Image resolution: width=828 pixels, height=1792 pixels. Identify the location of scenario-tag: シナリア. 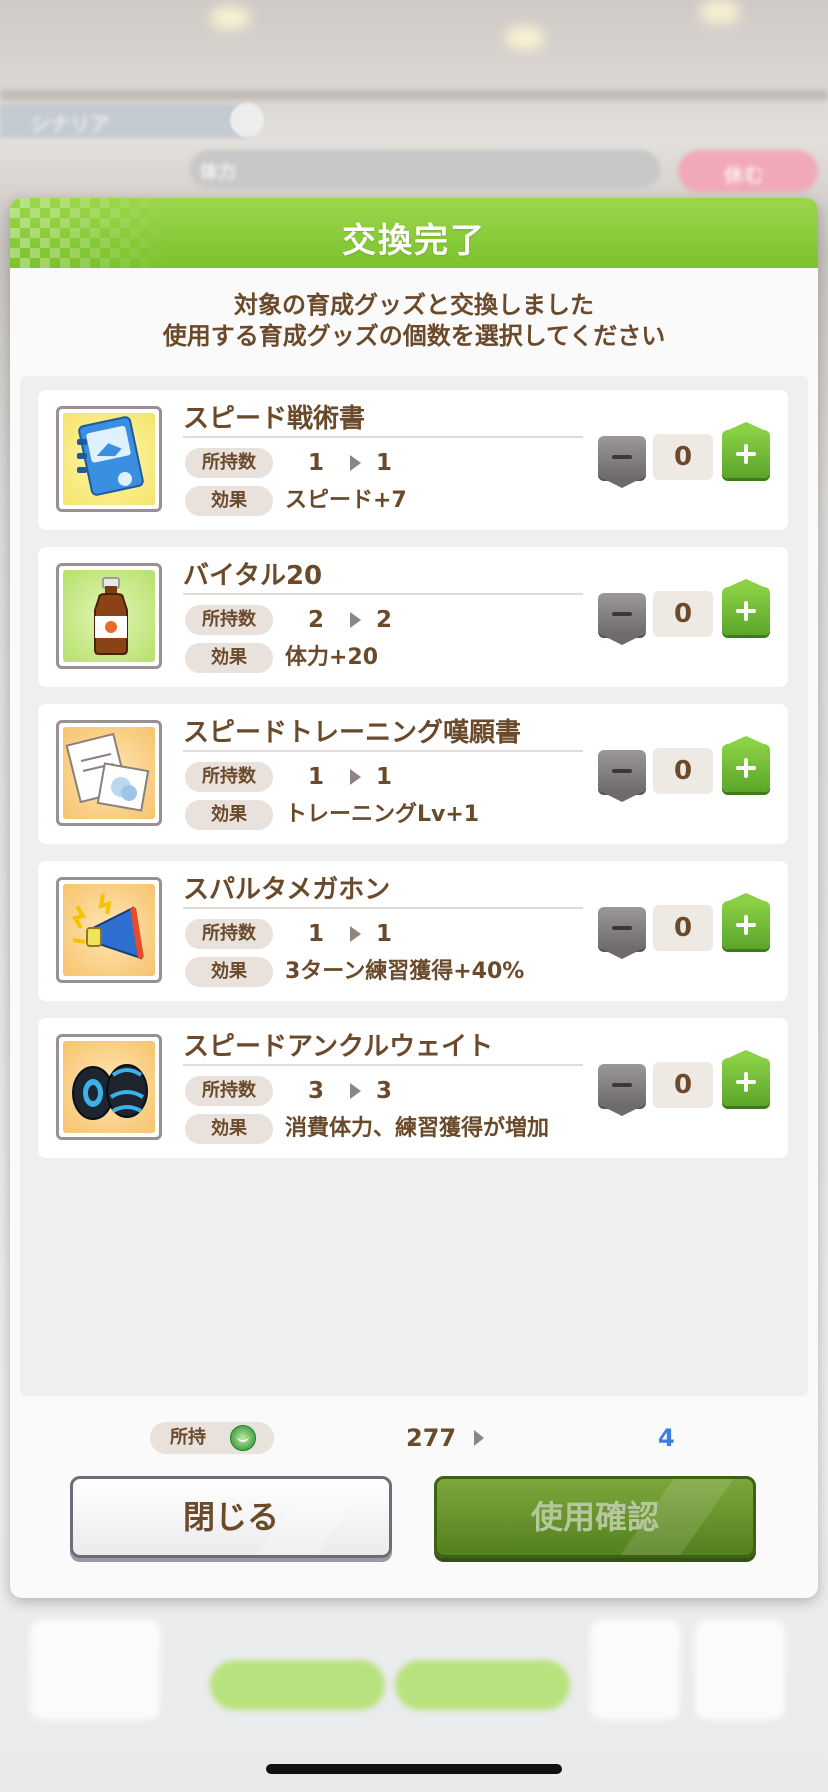
(125, 121).